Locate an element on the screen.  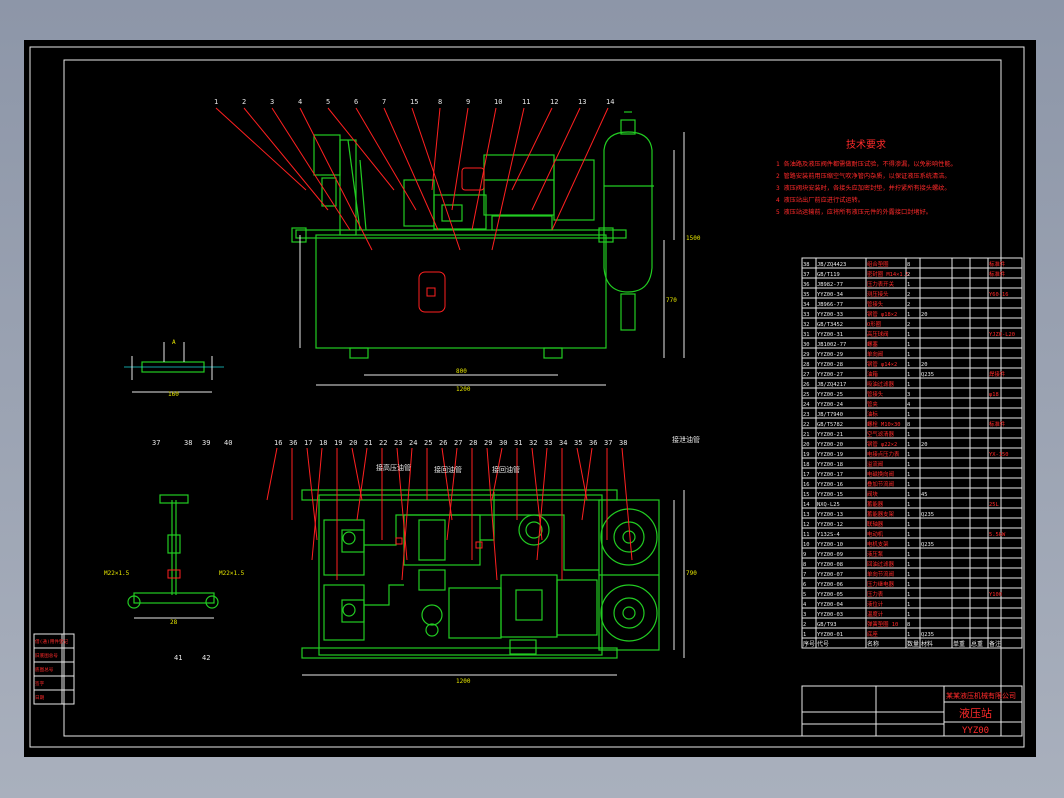
drawing-name: 液压站 is located at coordinates (975, 713).